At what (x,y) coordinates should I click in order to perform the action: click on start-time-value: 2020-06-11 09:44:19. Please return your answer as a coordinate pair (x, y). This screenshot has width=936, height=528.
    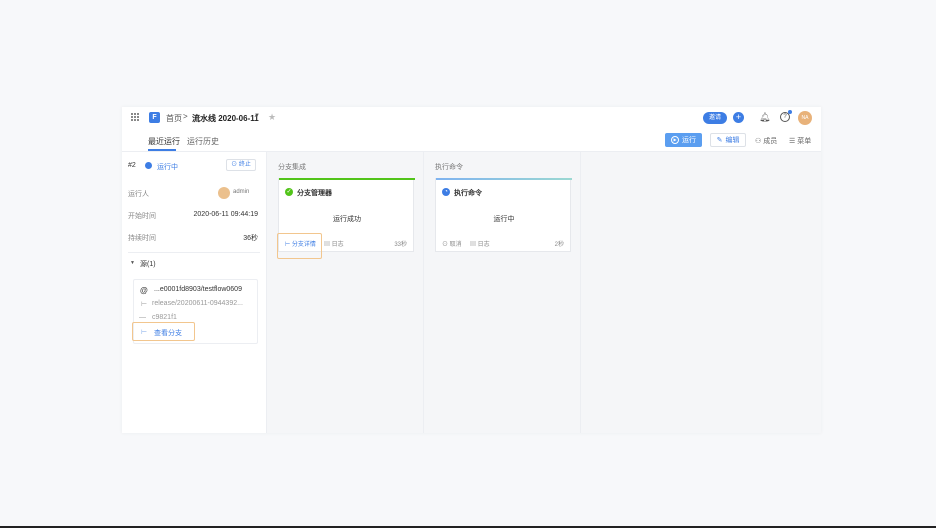
    Looking at the image, I should click on (225, 214).